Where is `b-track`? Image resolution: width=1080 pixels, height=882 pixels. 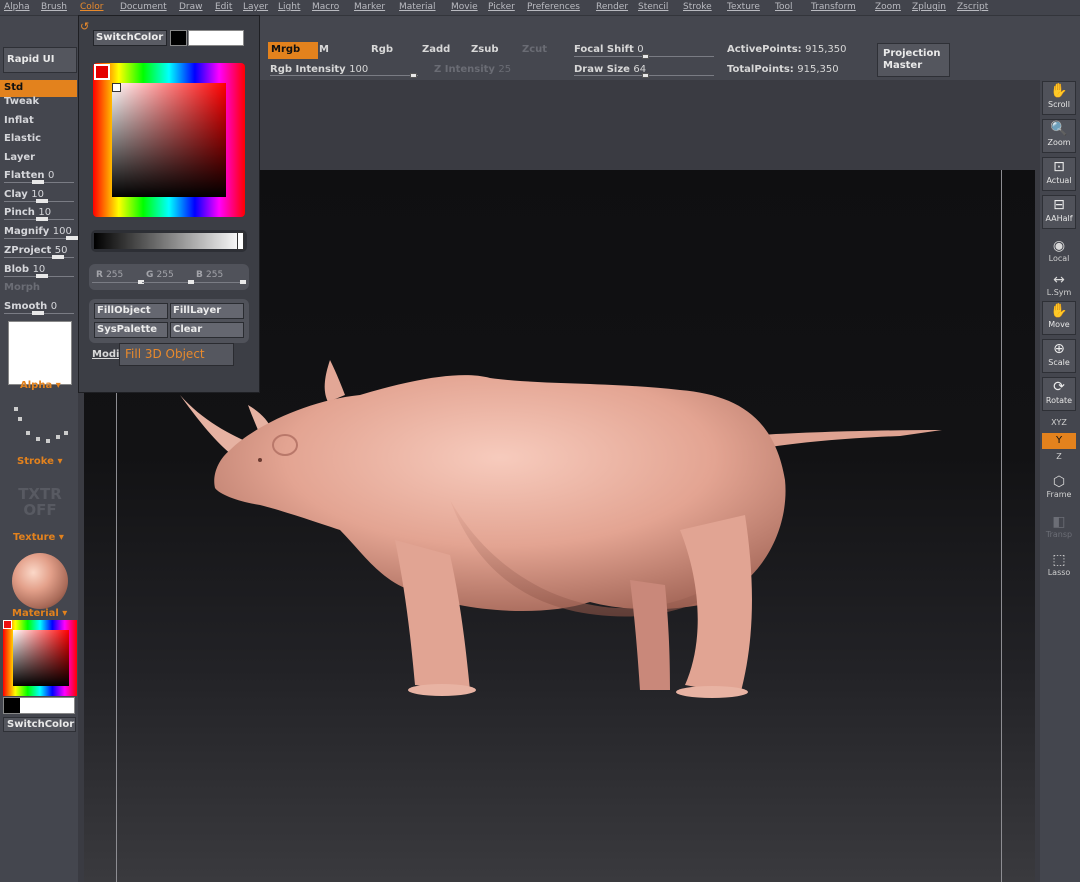
b-track is located at coordinates (220, 282).